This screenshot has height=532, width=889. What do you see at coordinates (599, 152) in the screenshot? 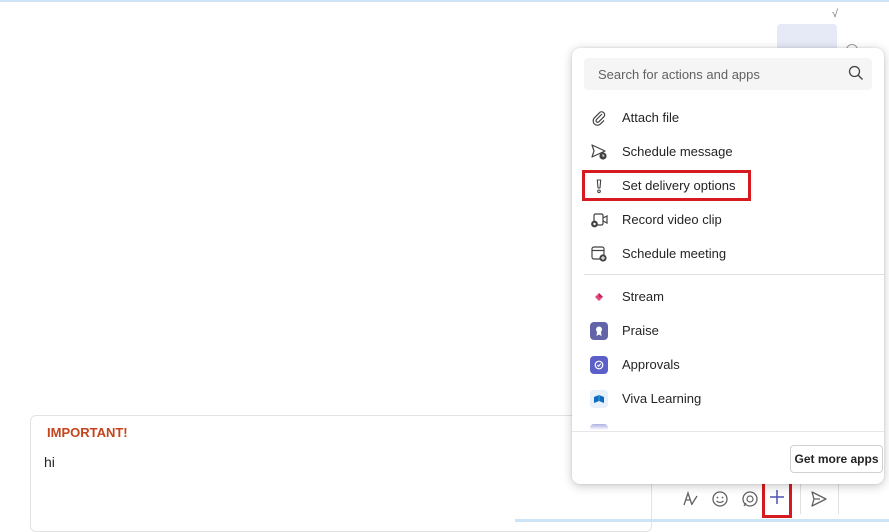
I see `schedule-send-icon` at bounding box center [599, 152].